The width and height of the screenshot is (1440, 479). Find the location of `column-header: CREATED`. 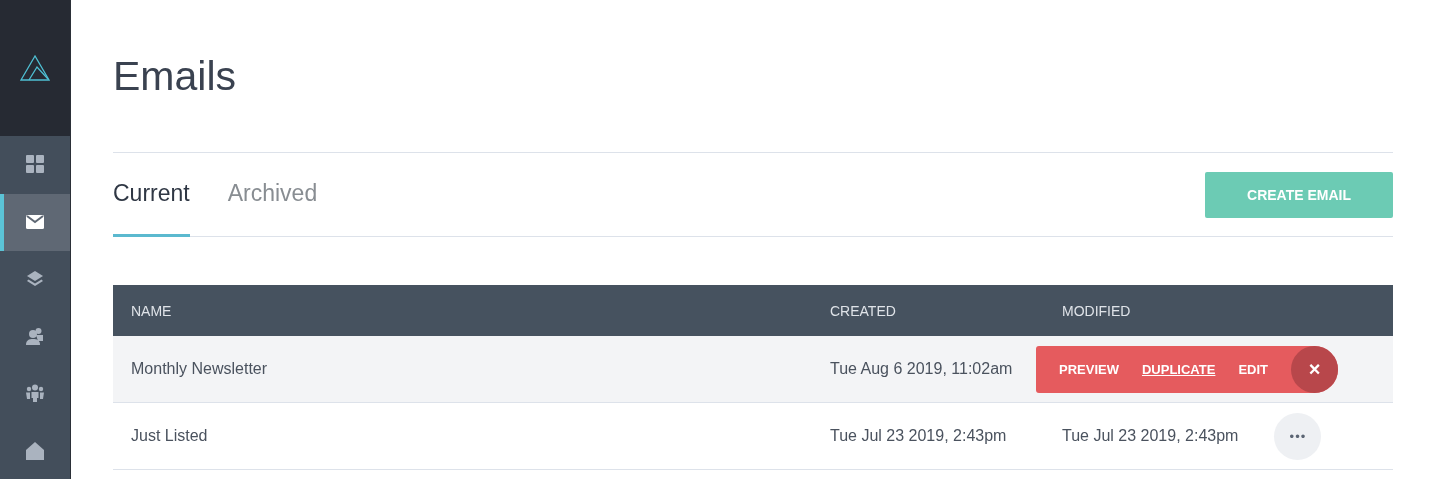

column-header: CREATED is located at coordinates (863, 310).